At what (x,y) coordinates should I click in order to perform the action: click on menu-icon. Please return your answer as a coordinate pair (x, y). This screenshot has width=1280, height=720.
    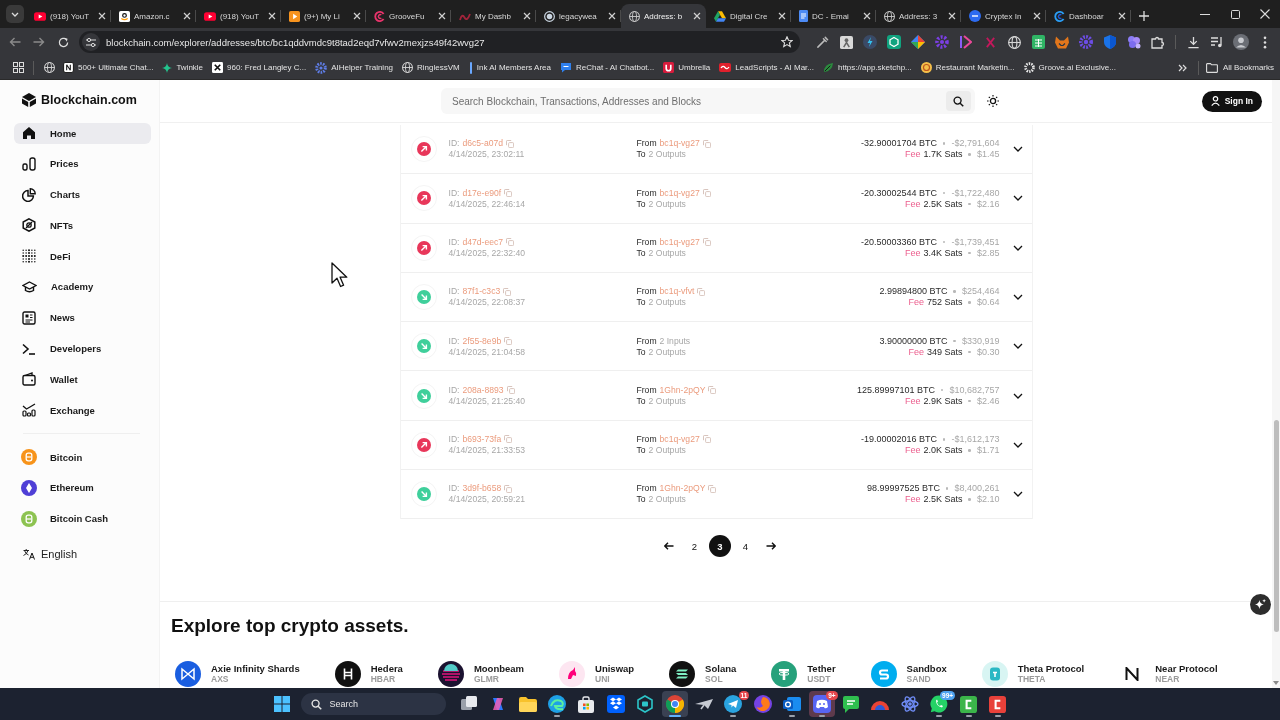
    Looking at the image, I should click on (1265, 42).